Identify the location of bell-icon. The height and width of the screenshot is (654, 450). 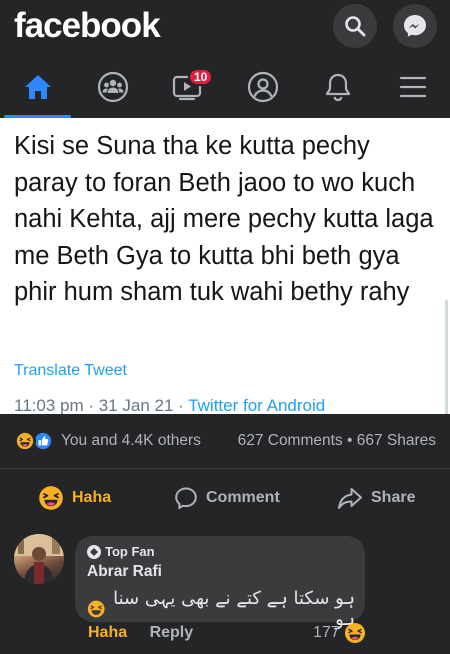
(337, 87).